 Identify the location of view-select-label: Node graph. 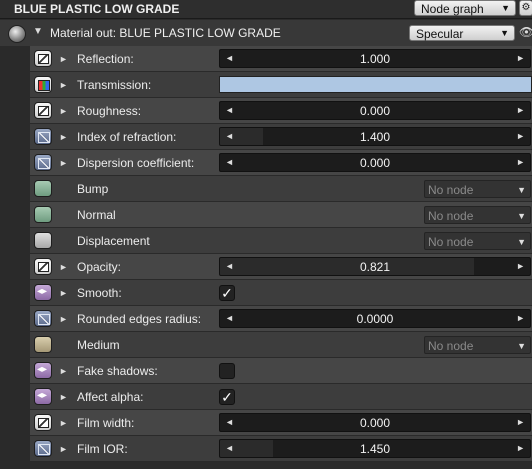
(452, 9).